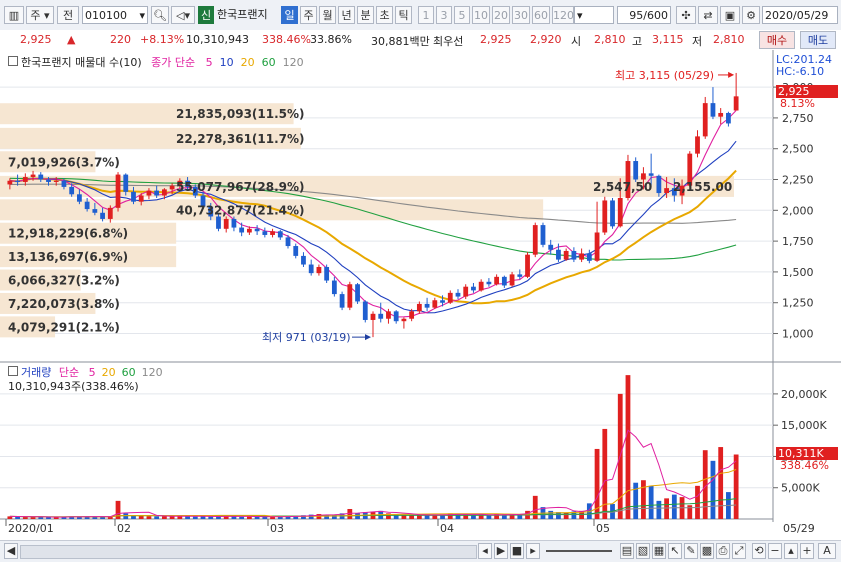  What do you see at coordinates (610, 39) in the screenshot?
I see `open-price: 2,810` at bounding box center [610, 39].